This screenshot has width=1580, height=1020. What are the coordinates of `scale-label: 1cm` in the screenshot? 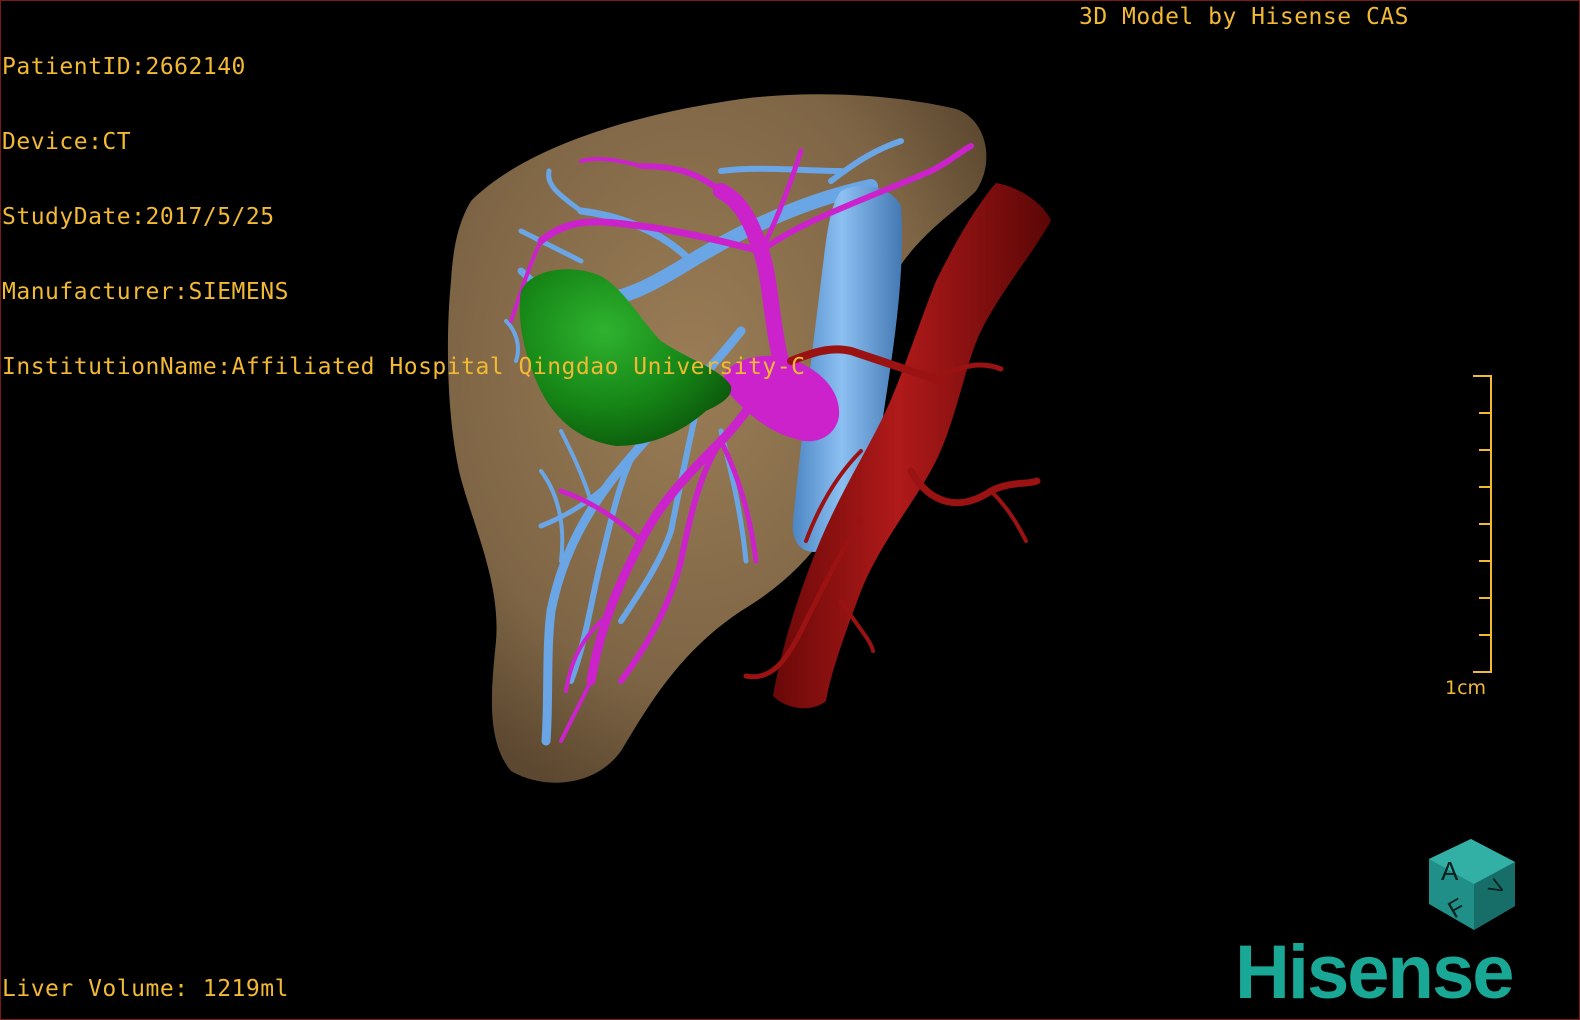 It's located at (1466, 688).